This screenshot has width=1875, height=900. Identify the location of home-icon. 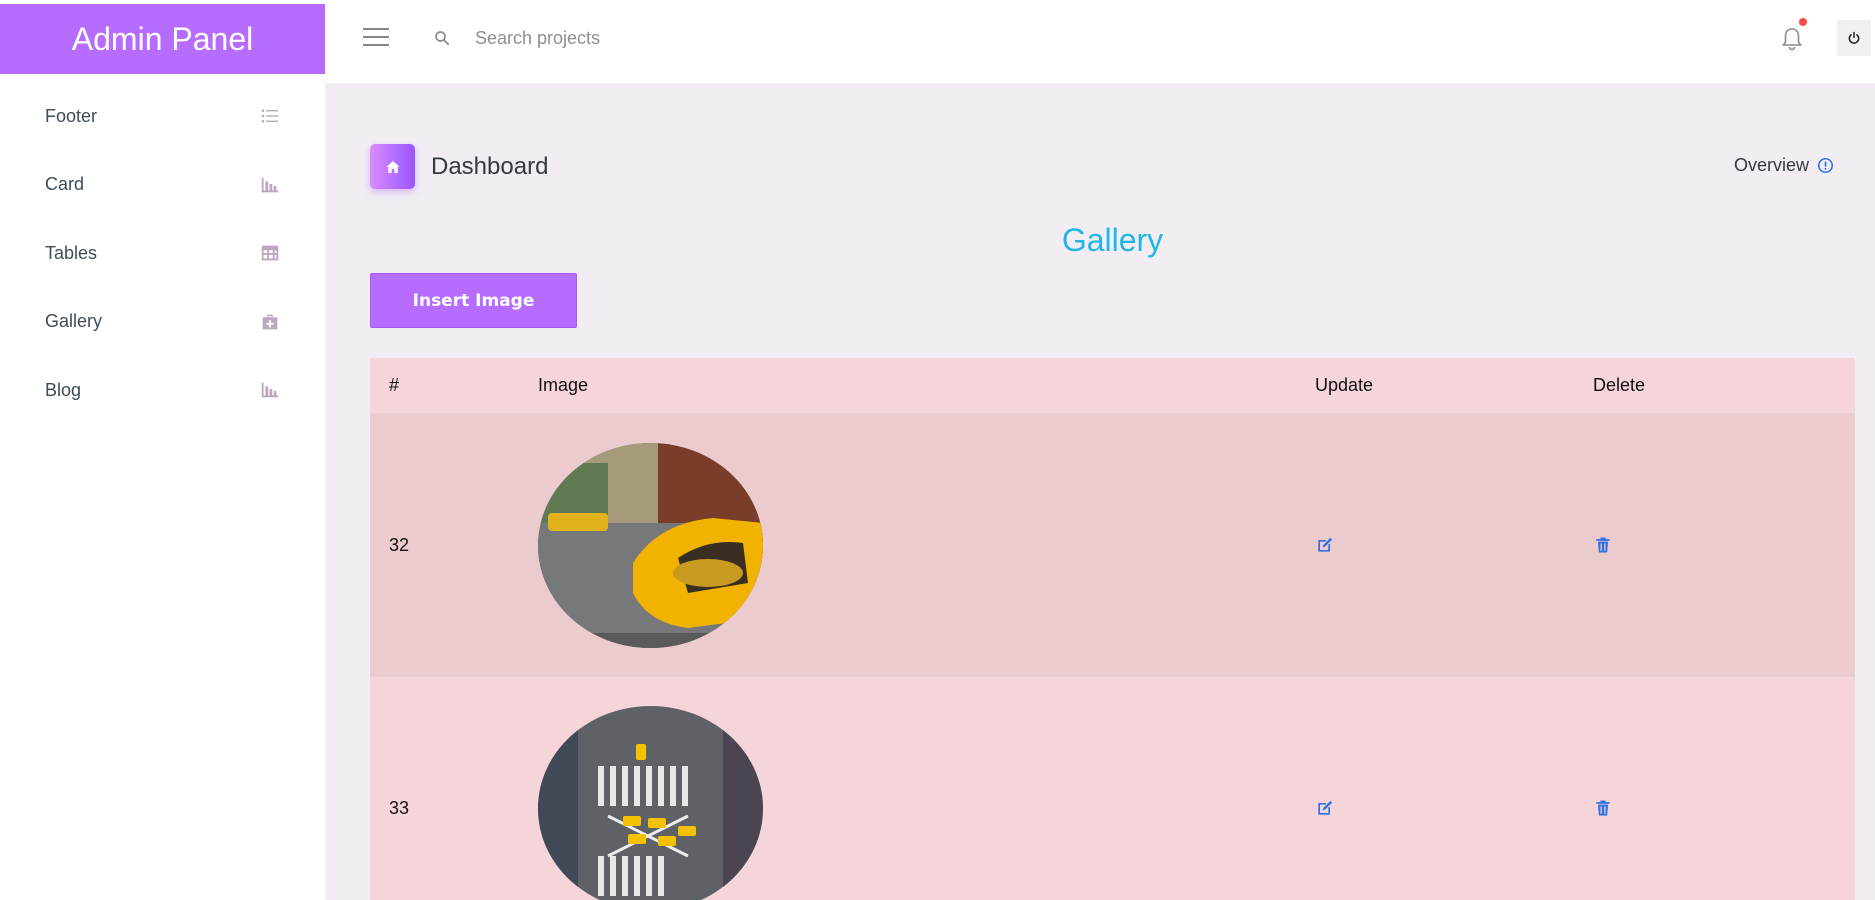
(392, 166).